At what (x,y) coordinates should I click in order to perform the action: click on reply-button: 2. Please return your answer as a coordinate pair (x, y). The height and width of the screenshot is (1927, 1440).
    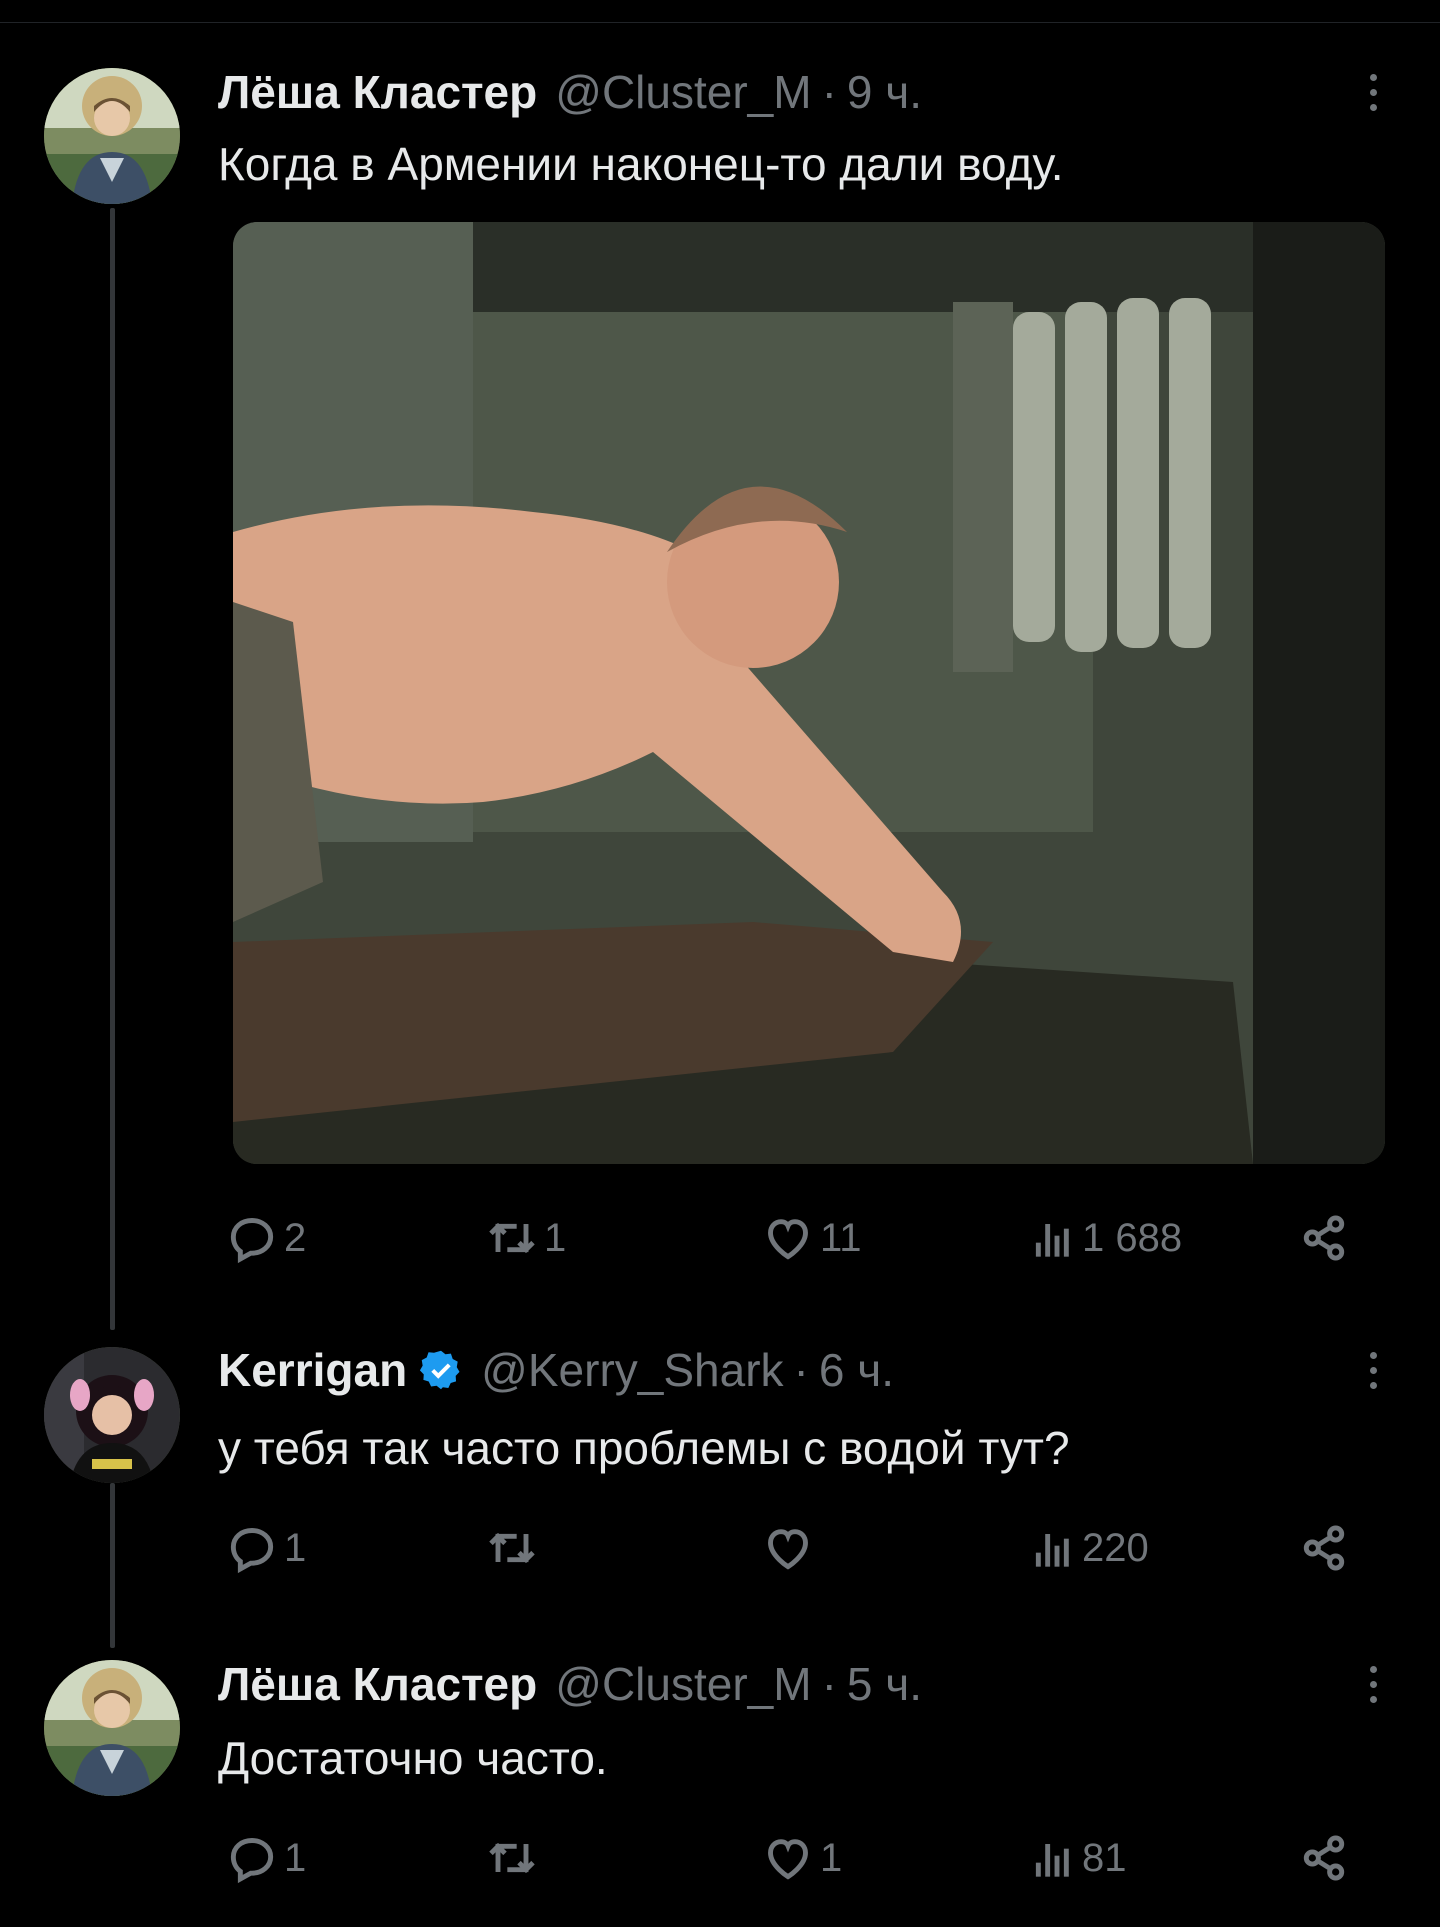
    Looking at the image, I should click on (265, 1238).